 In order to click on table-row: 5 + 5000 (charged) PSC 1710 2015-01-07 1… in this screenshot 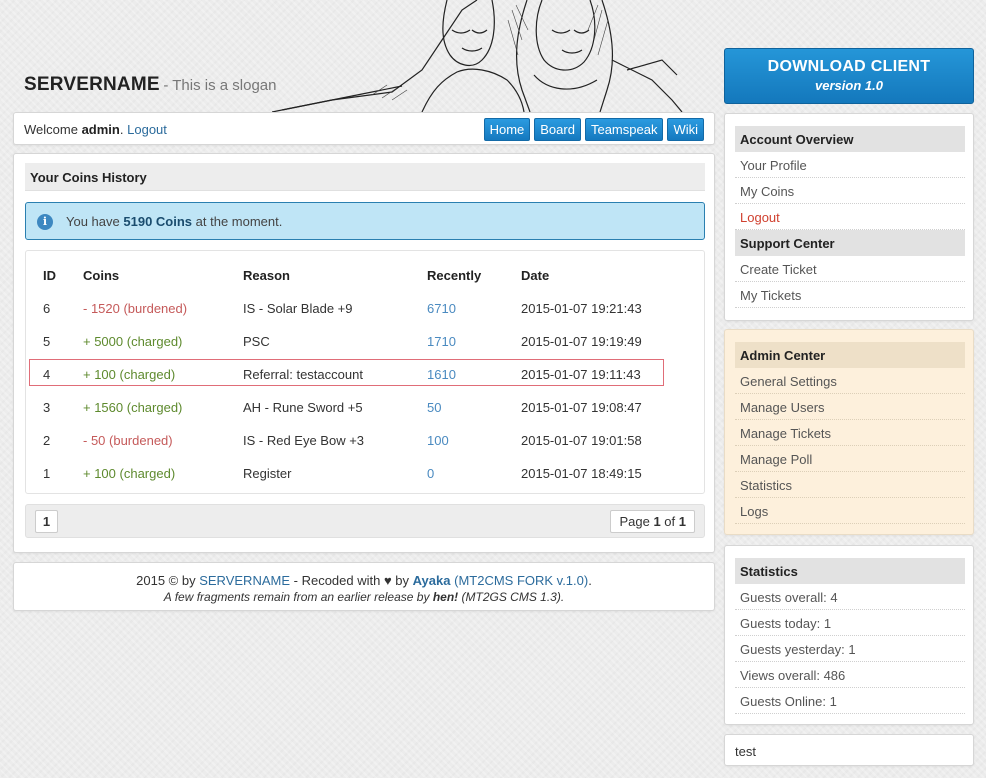, I will do `click(342, 341)`.